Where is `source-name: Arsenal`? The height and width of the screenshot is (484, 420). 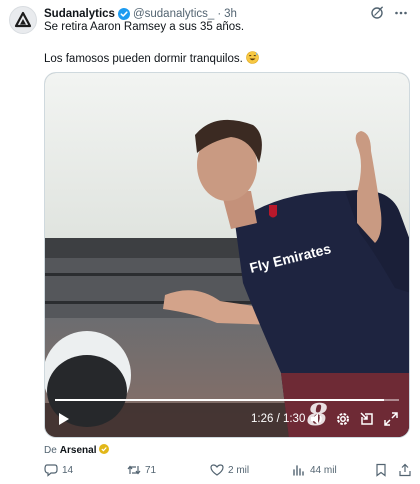 source-name: Arsenal is located at coordinates (78, 450).